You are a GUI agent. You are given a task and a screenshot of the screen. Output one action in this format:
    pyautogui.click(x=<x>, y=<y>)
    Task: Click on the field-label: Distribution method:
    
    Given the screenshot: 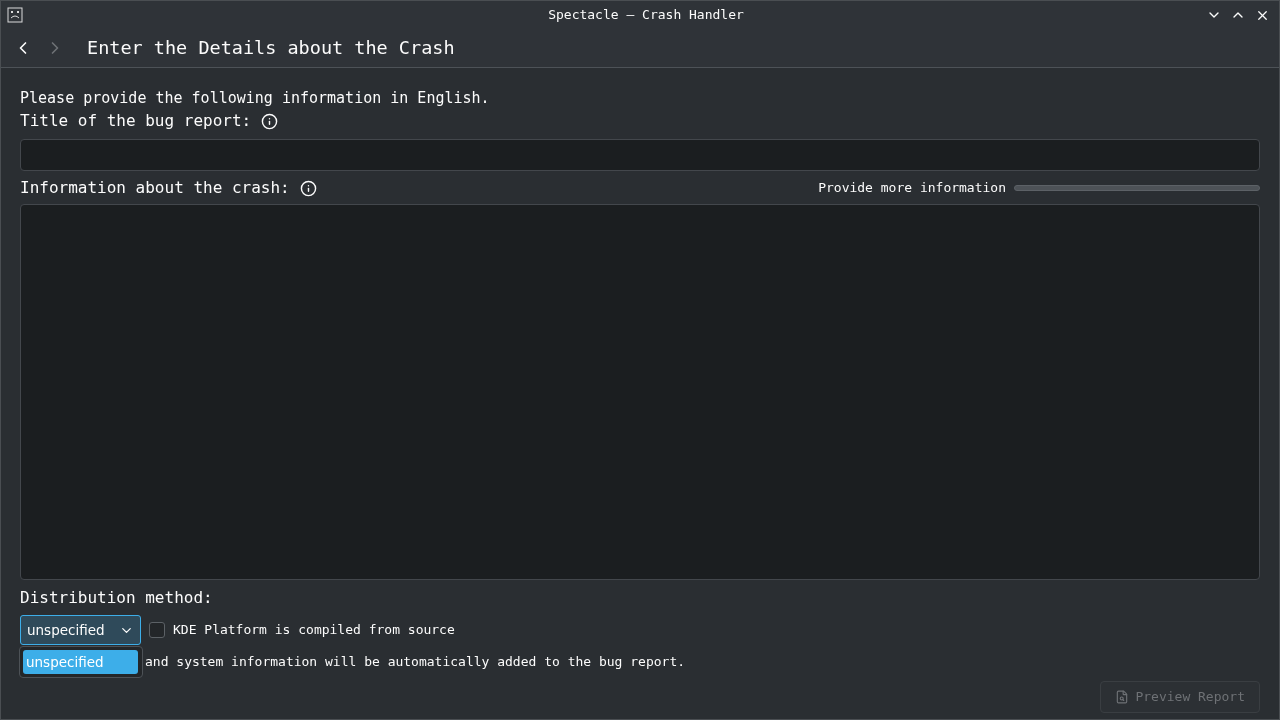 What is the action you would take?
    pyautogui.click(x=117, y=598)
    